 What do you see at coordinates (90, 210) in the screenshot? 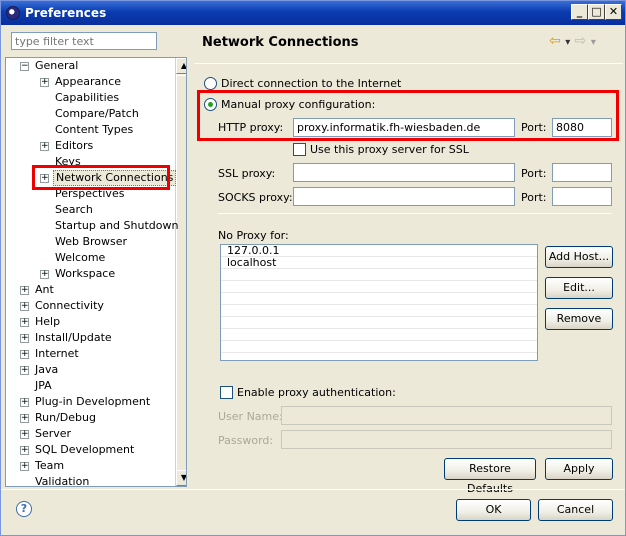
I see `tree-item: Search` at bounding box center [90, 210].